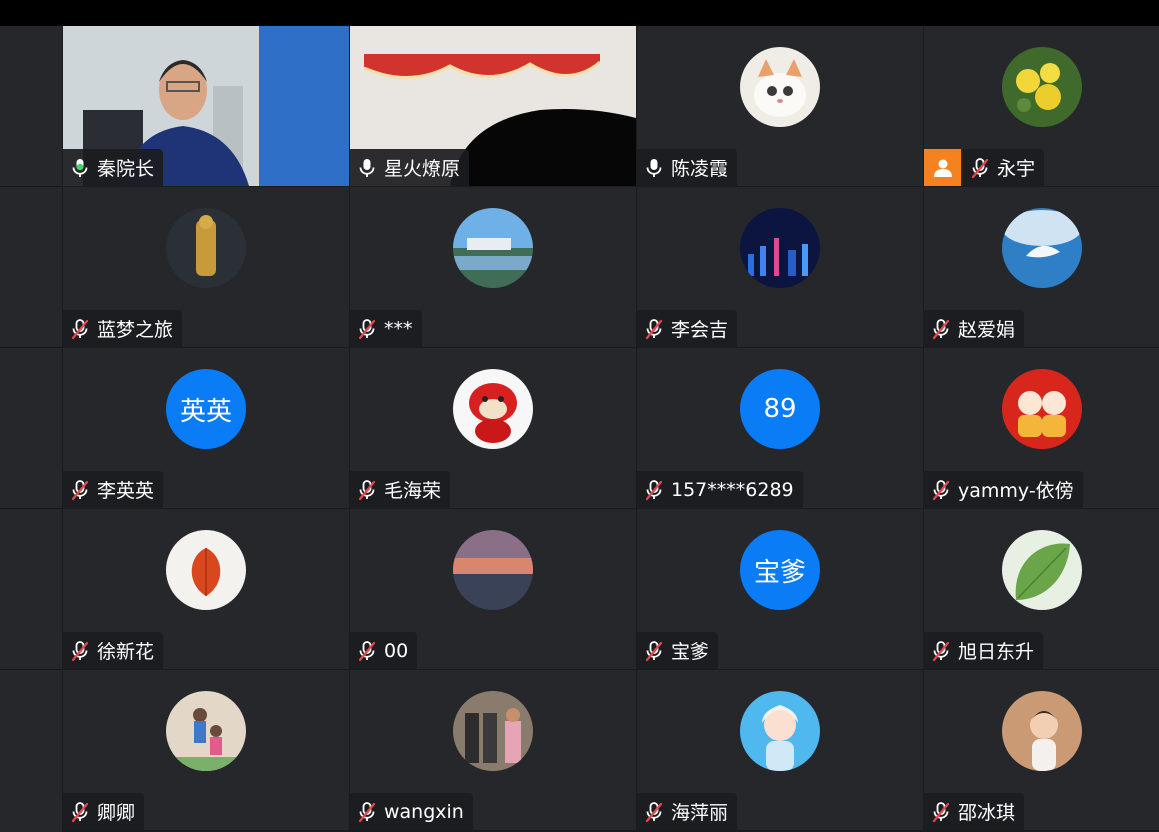  What do you see at coordinates (996, 652) in the screenshot?
I see `participant-name: 旭日东升` at bounding box center [996, 652].